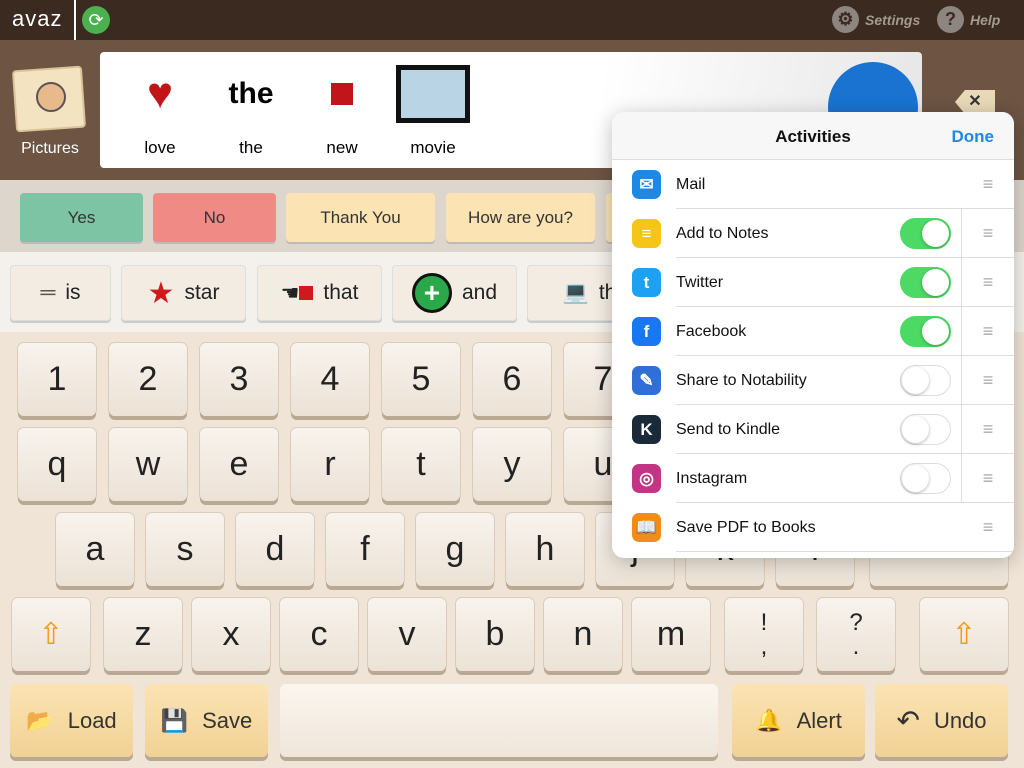  What do you see at coordinates (433, 109) in the screenshot?
I see `message-word: movie` at bounding box center [433, 109].